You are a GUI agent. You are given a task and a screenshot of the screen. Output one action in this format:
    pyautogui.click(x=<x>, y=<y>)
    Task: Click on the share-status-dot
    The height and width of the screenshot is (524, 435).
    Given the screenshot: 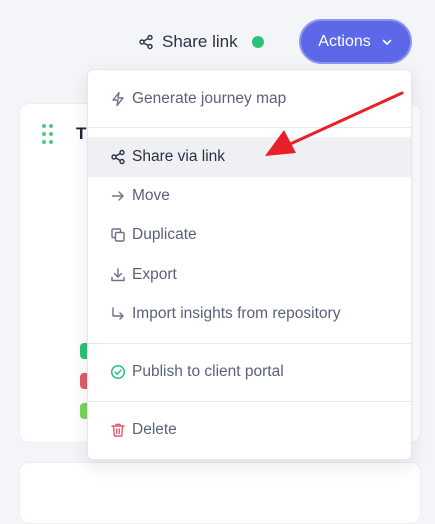 What is the action you would take?
    pyautogui.click(x=257, y=42)
    